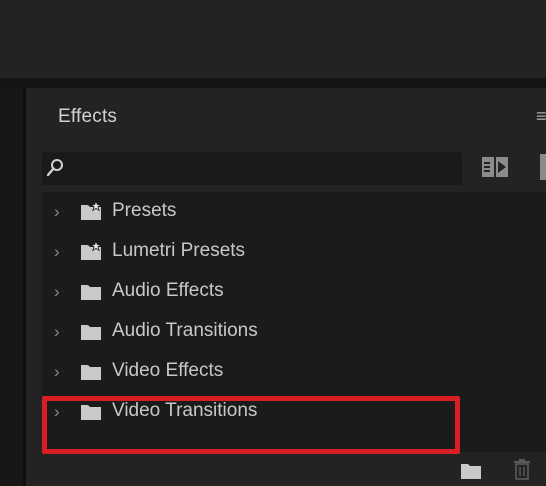 The image size is (546, 486). Describe the element at coordinates (294, 252) in the screenshot. I see `tree-item-lumetri-presets: › Lumetri Presets` at that location.